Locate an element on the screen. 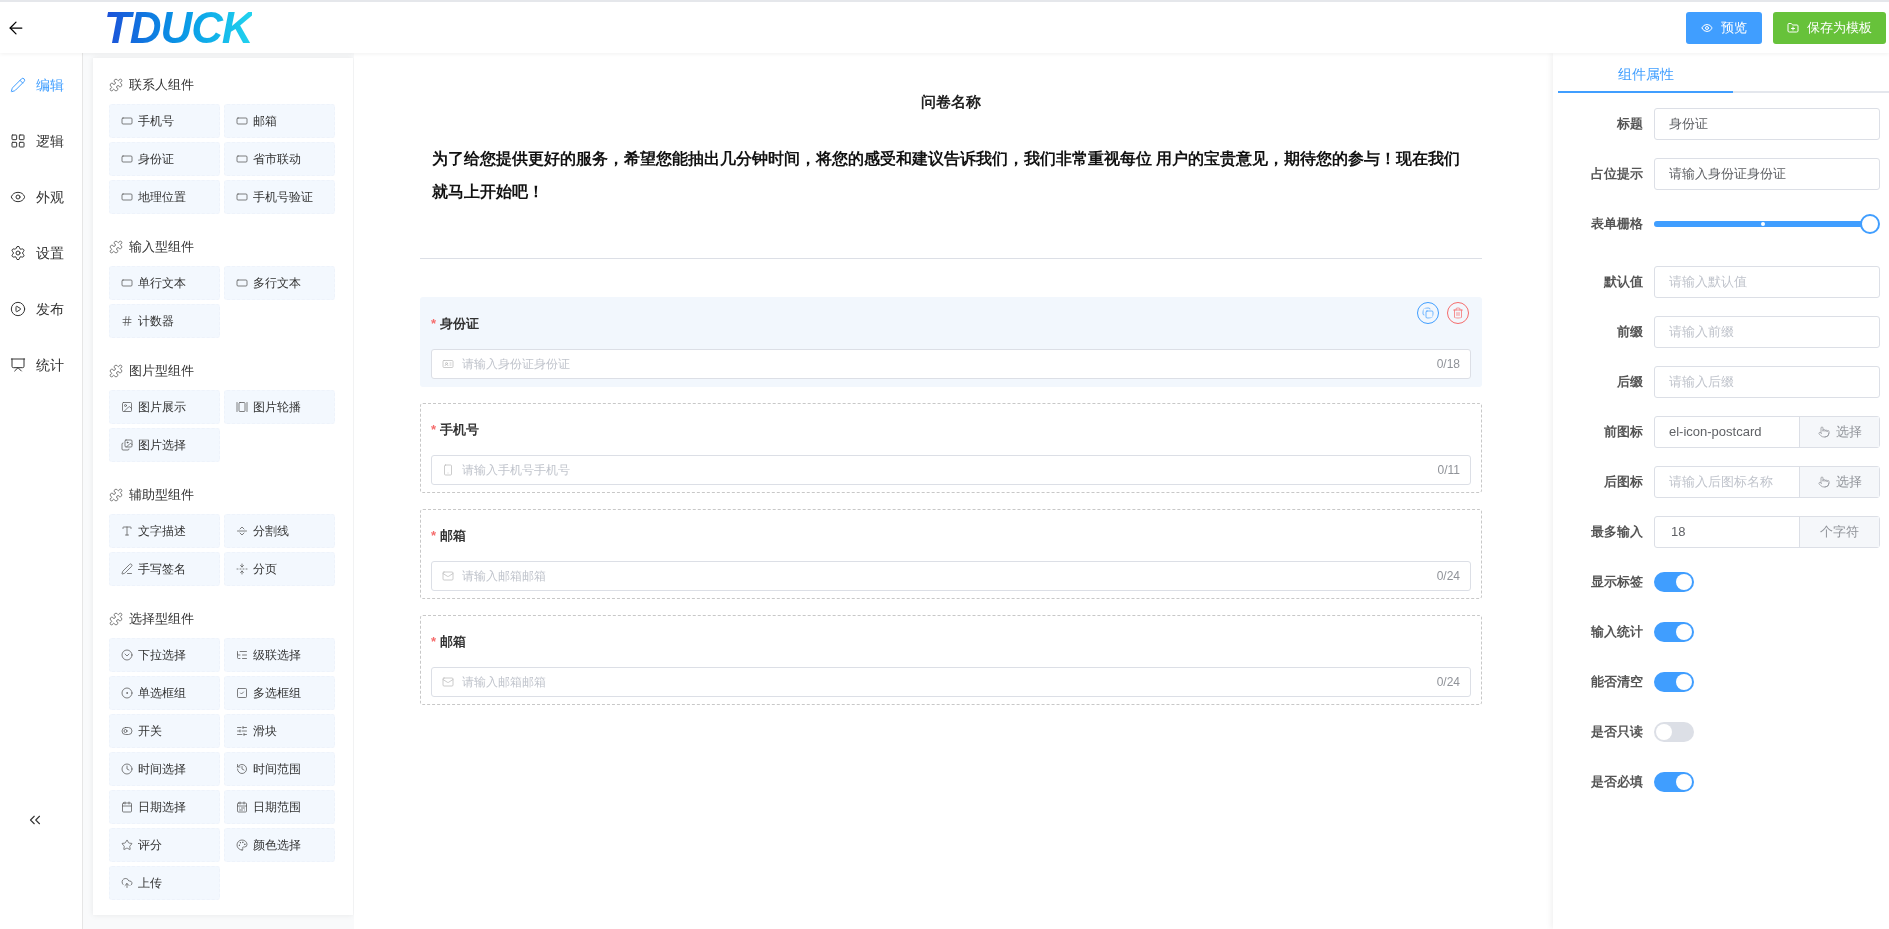 Image resolution: width=1889 pixels, height=929 pixels. upload-icon is located at coordinates (127, 883).